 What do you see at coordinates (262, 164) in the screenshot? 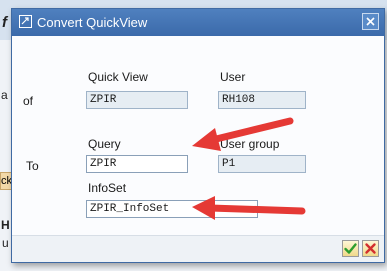
I see `usergroup-field: P1` at bounding box center [262, 164].